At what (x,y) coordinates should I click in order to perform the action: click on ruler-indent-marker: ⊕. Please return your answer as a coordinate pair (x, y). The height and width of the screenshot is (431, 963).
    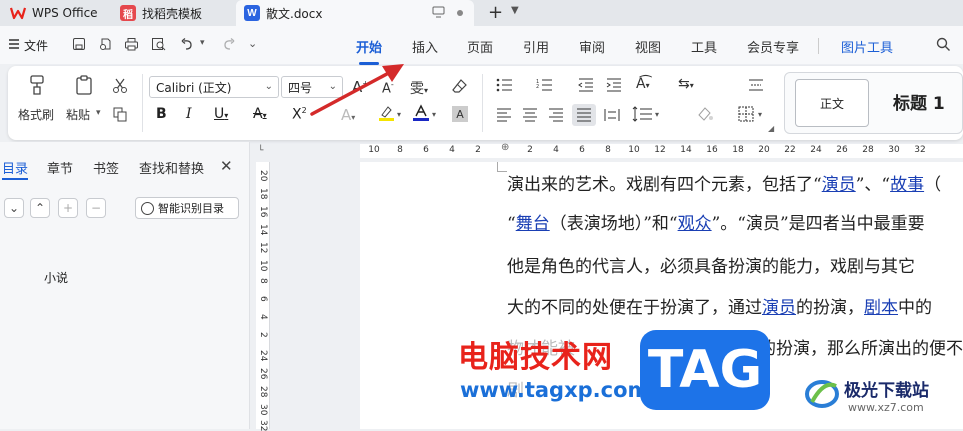
    Looking at the image, I should click on (505, 147).